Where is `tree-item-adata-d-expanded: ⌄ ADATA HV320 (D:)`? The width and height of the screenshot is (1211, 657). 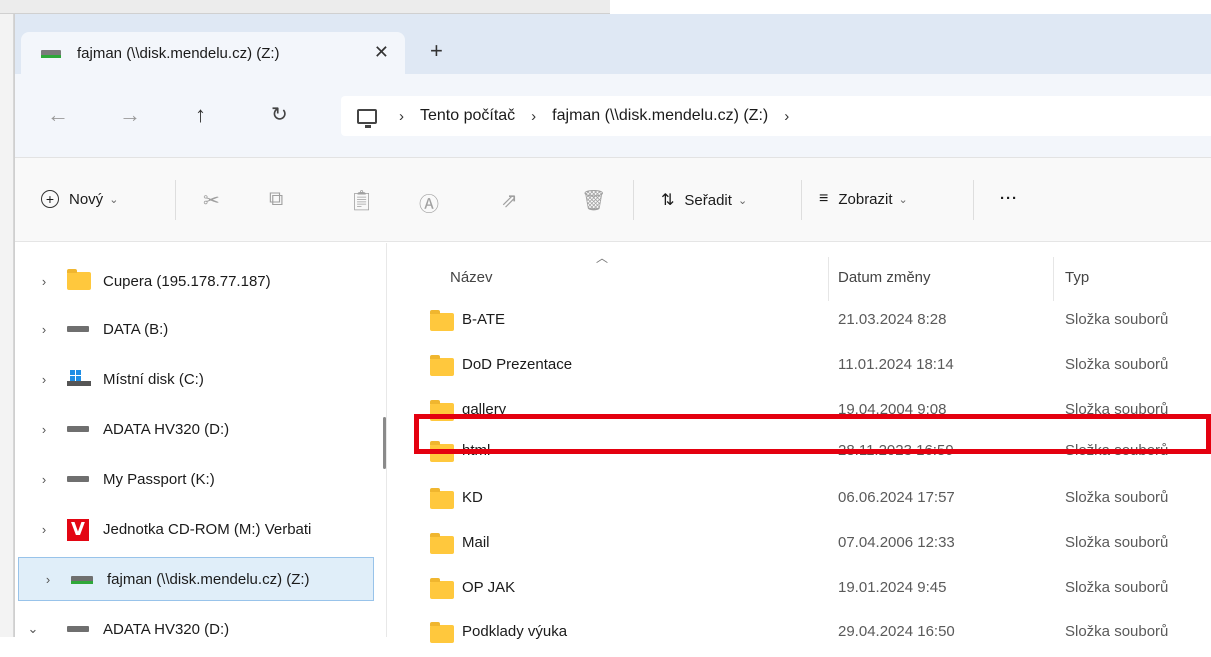
tree-item-adata-d-expanded: ⌄ ADATA HV320 (D:) is located at coordinates (201, 629).